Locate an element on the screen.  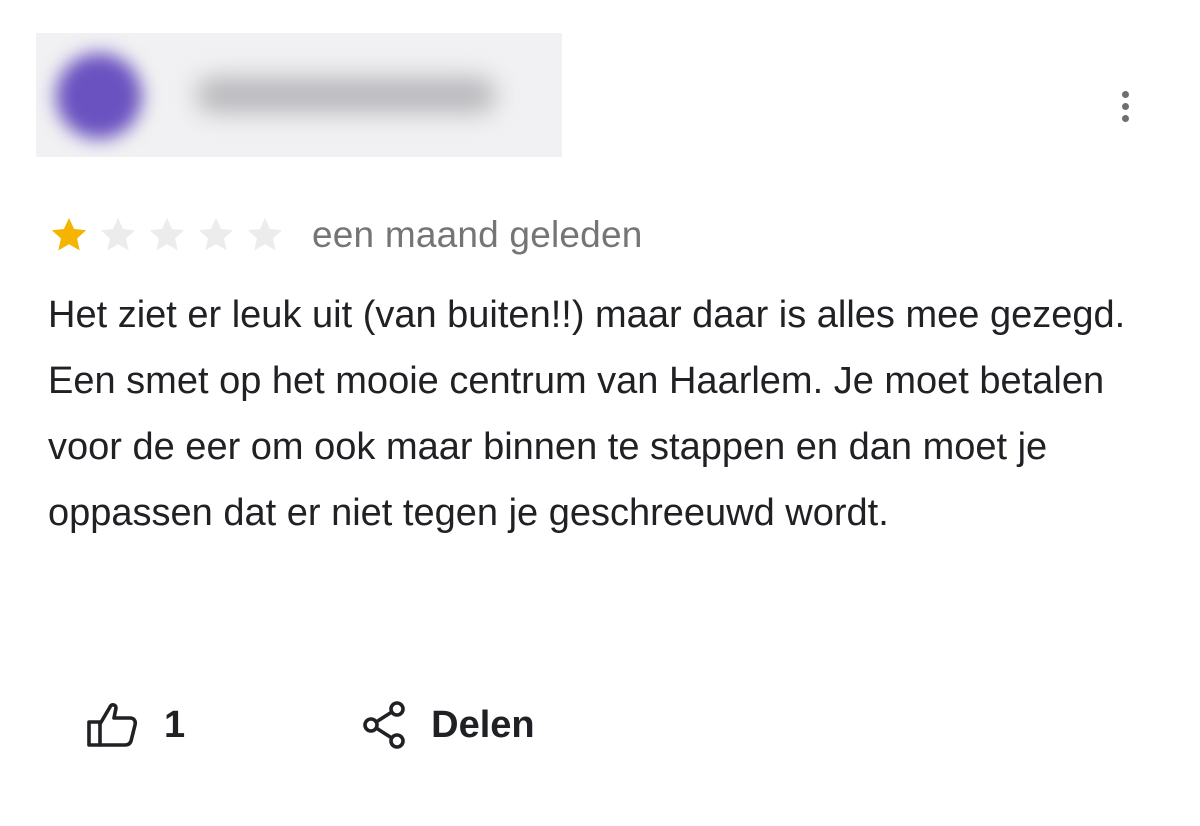
author-header-blurred is located at coordinates (299, 95).